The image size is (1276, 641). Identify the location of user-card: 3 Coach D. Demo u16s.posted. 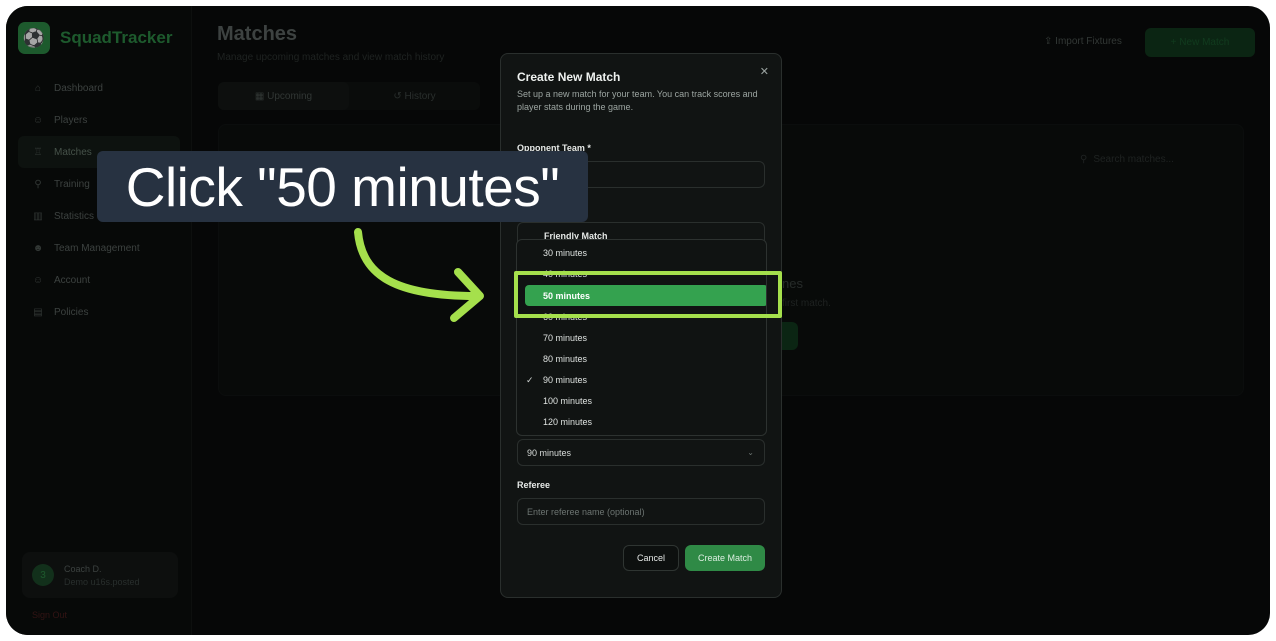
(100, 575).